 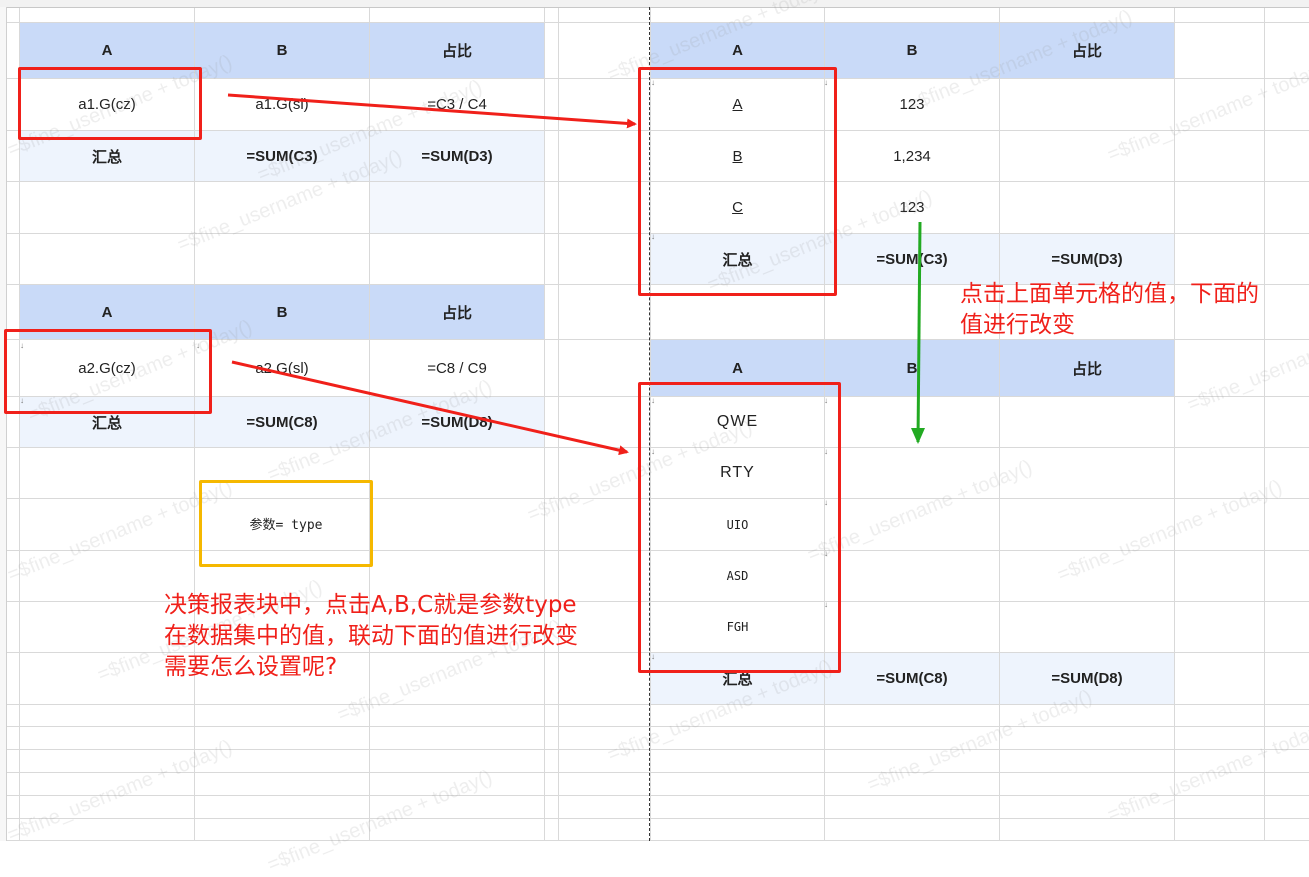 I want to click on red-arrow-bottom, so click(x=430, y=408).